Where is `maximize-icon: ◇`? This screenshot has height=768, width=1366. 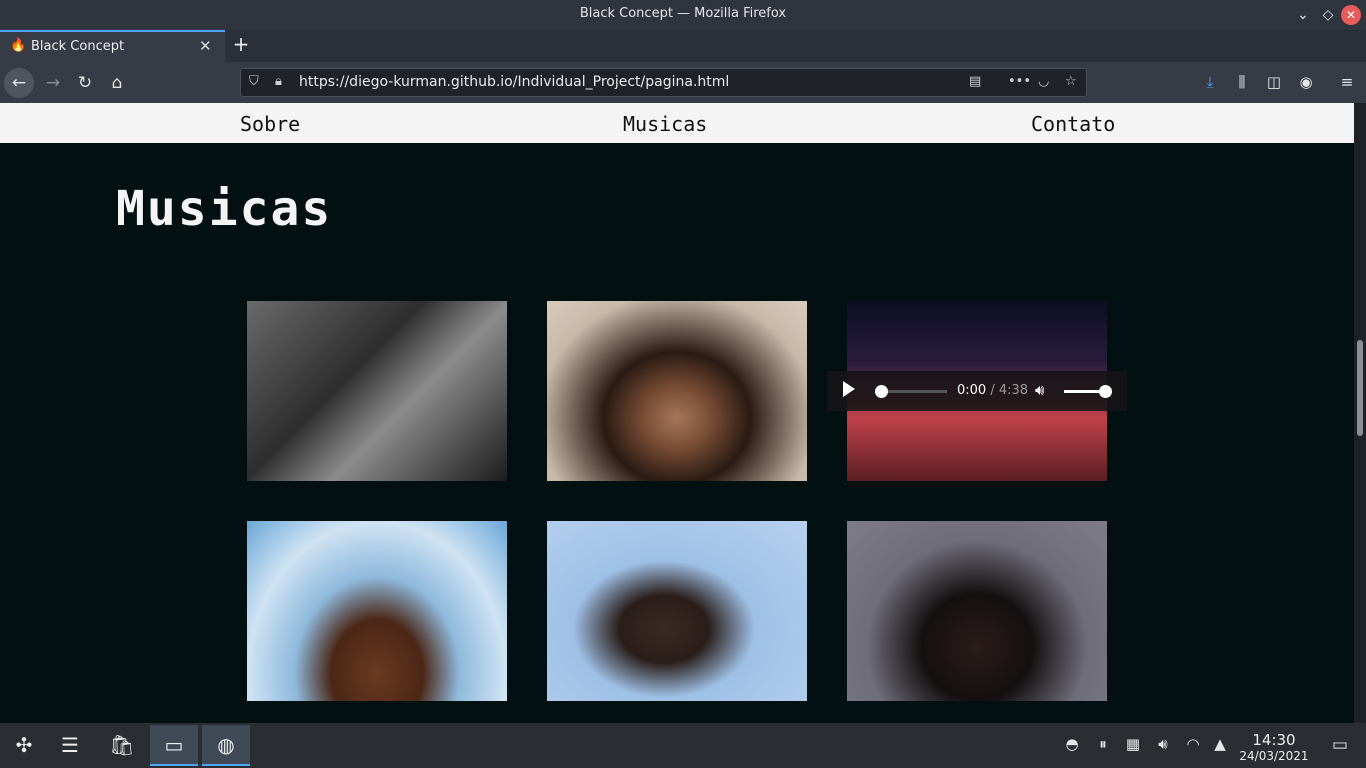
maximize-icon: ◇ is located at coordinates (1328, 15).